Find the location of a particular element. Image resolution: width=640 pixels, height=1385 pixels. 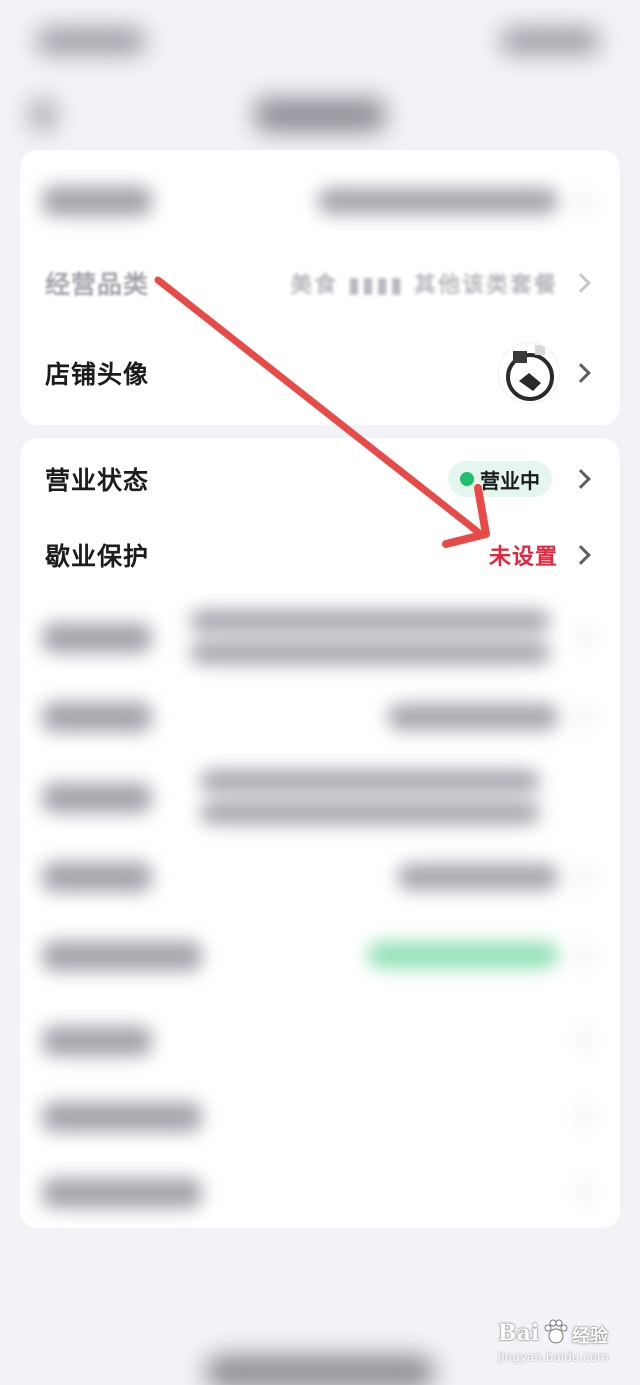

nav-bar is located at coordinates (320, 115).